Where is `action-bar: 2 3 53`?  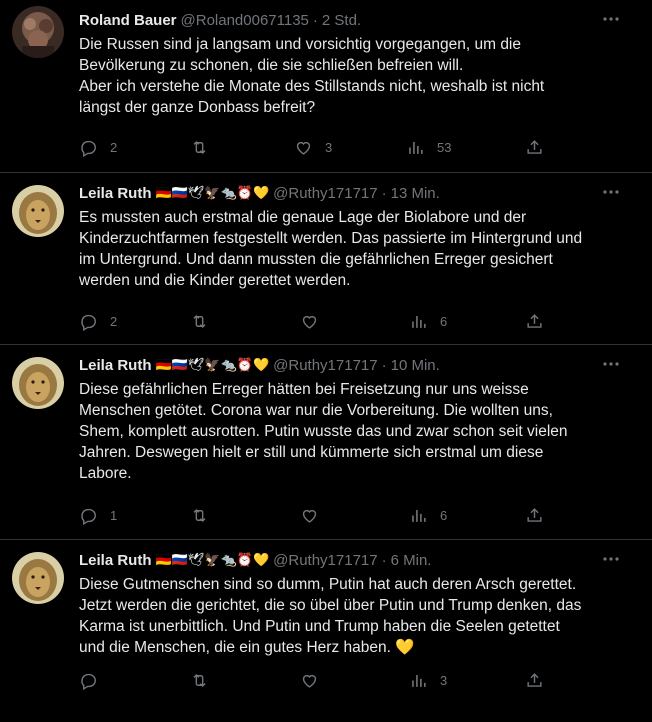
action-bar: 2 3 53 is located at coordinates (320, 147).